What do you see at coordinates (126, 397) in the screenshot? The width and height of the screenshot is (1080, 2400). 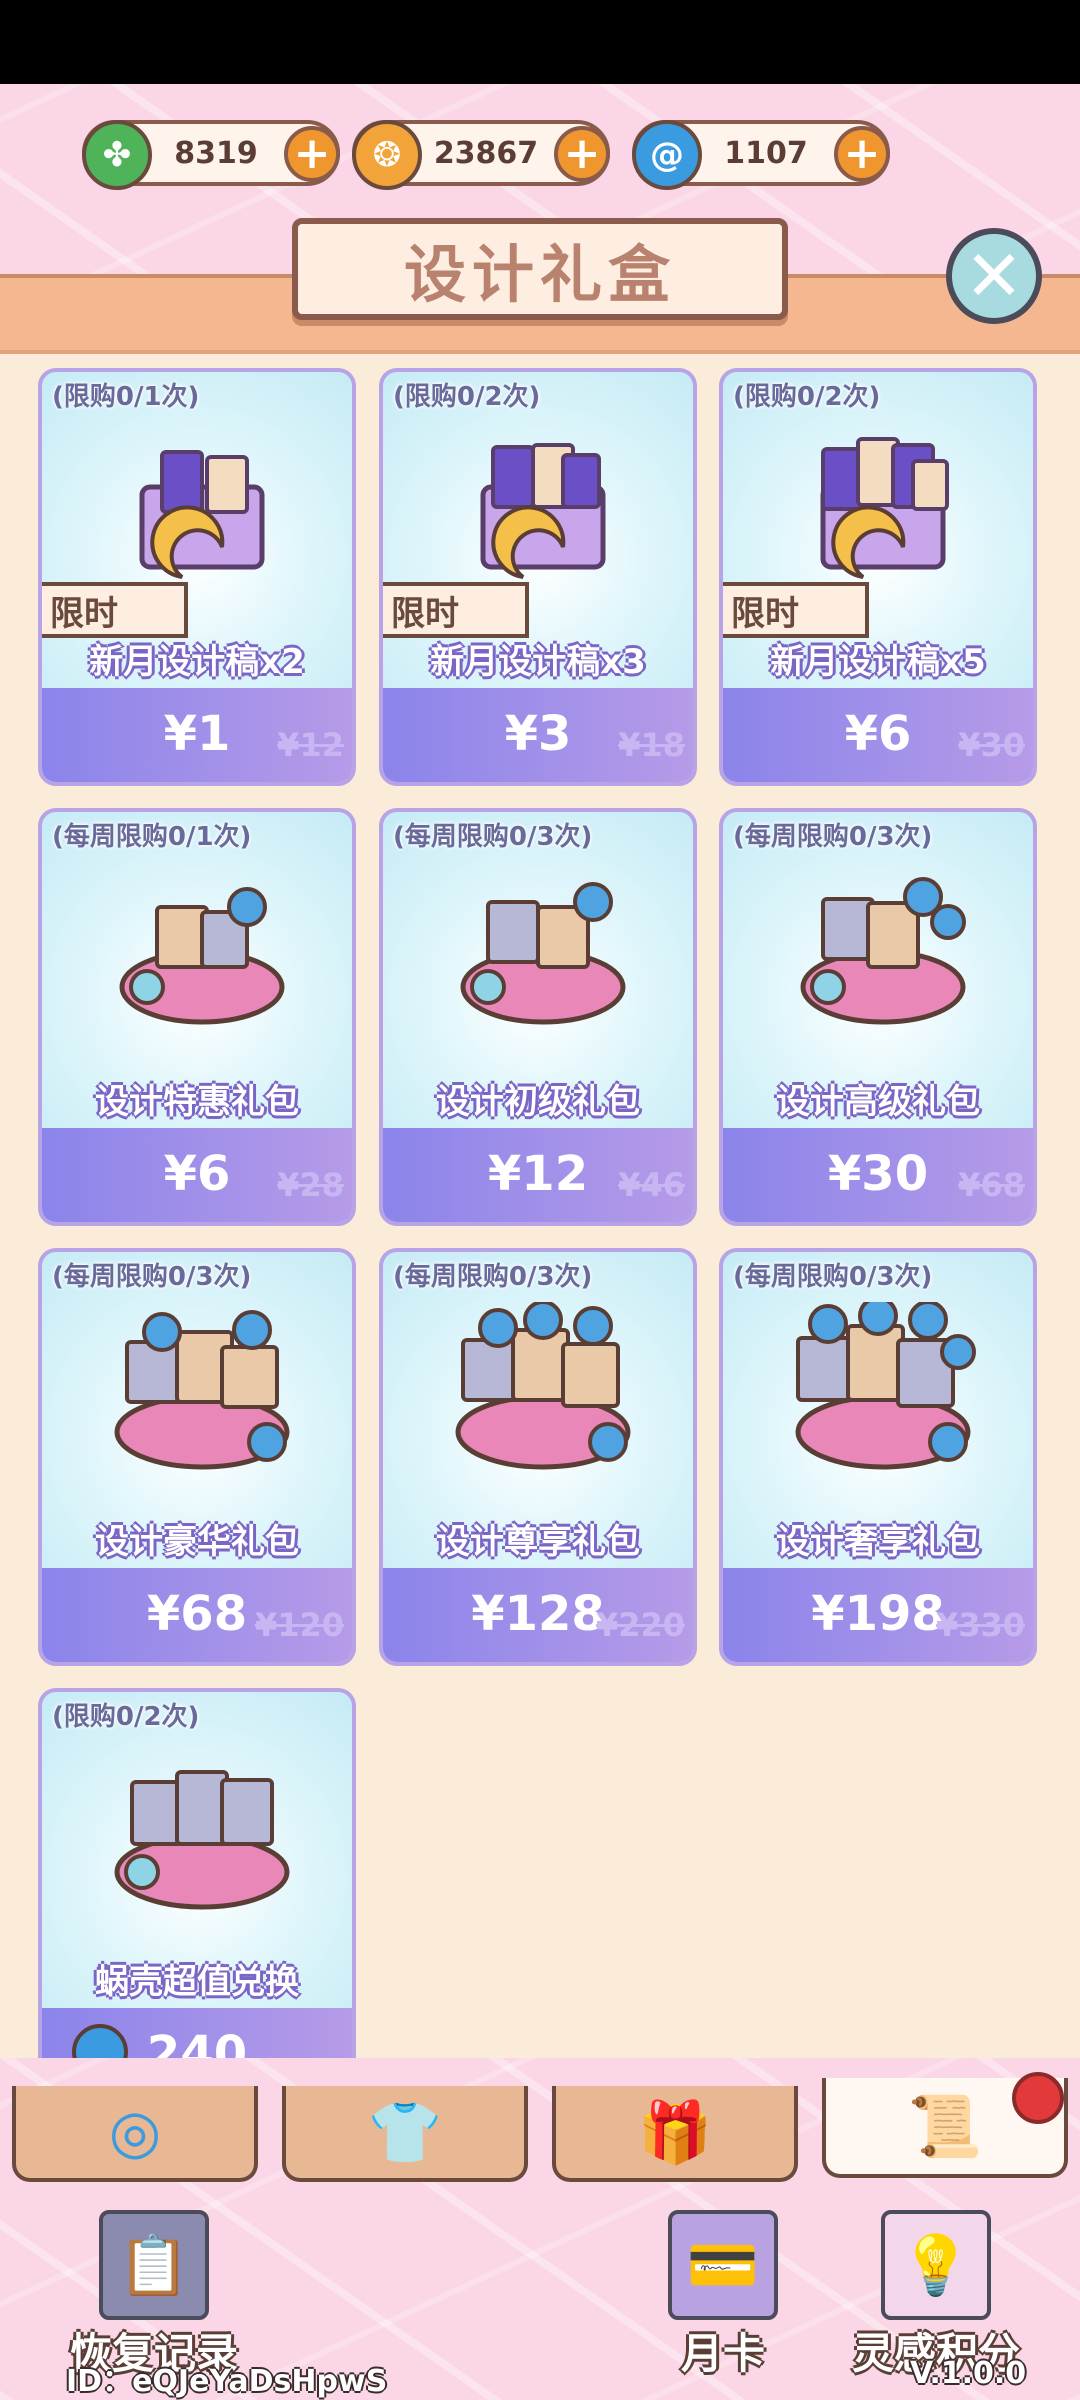 I see `purchase-limit: (限购0/1次)` at bounding box center [126, 397].